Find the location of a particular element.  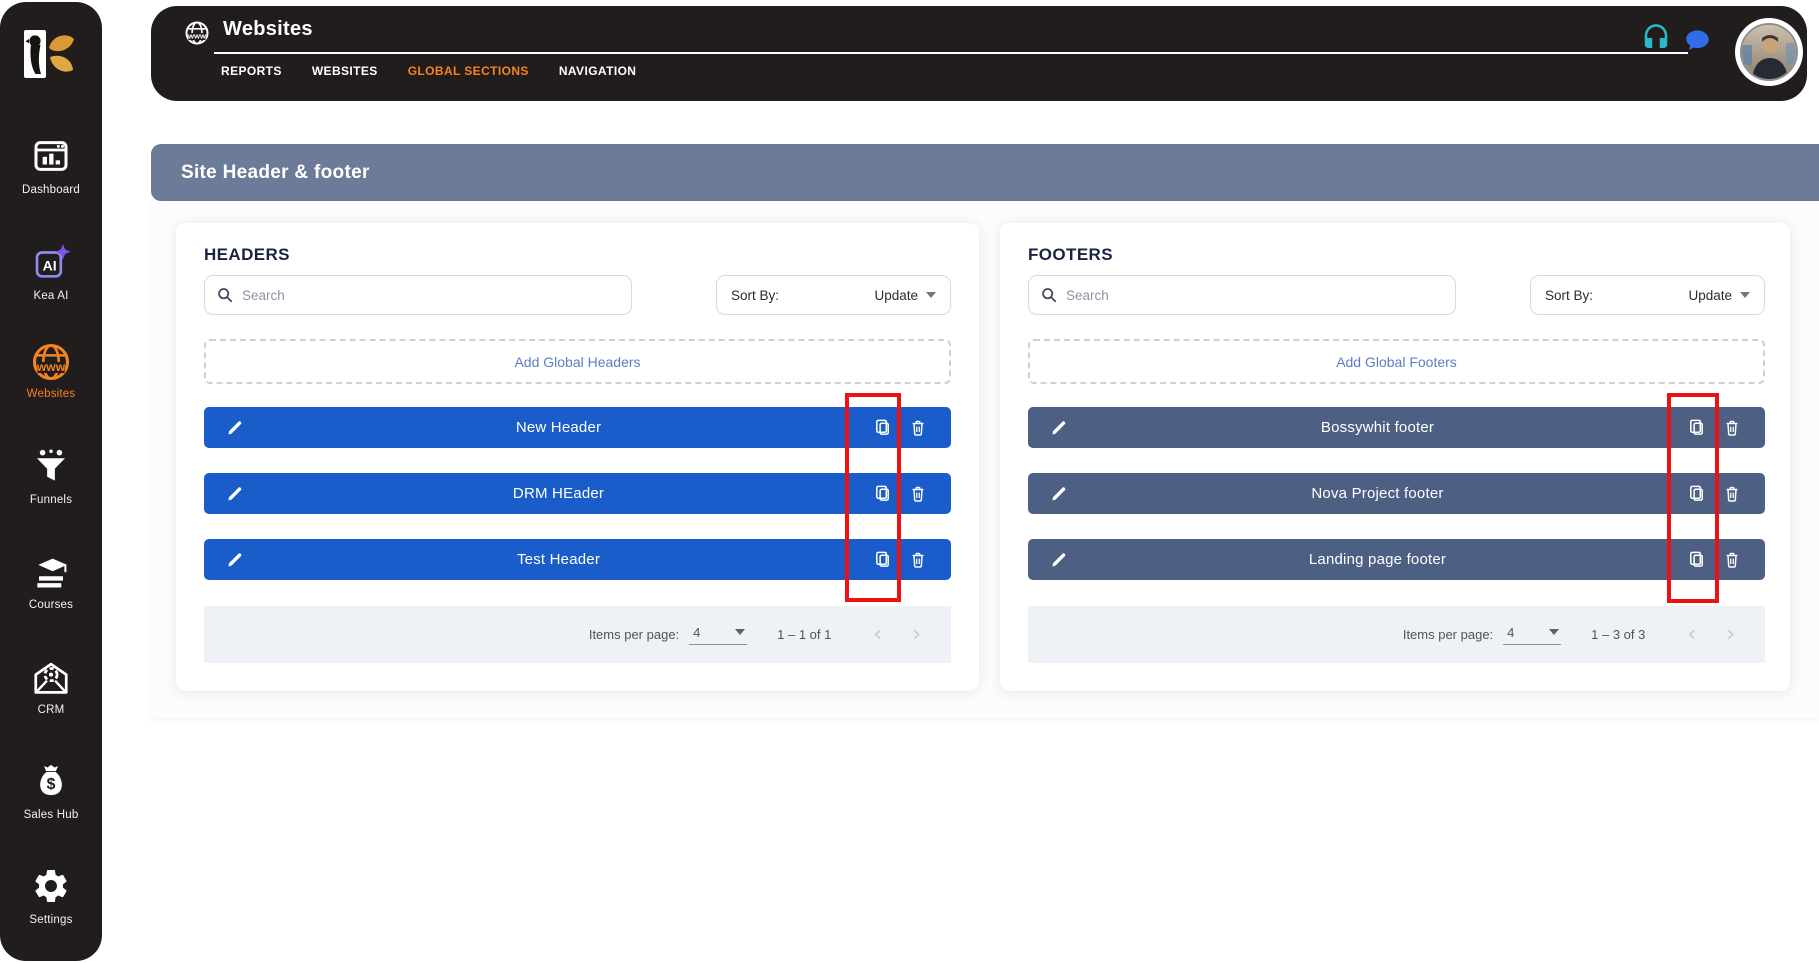

add-global-footers-button: Add Global Footers is located at coordinates (1396, 361).